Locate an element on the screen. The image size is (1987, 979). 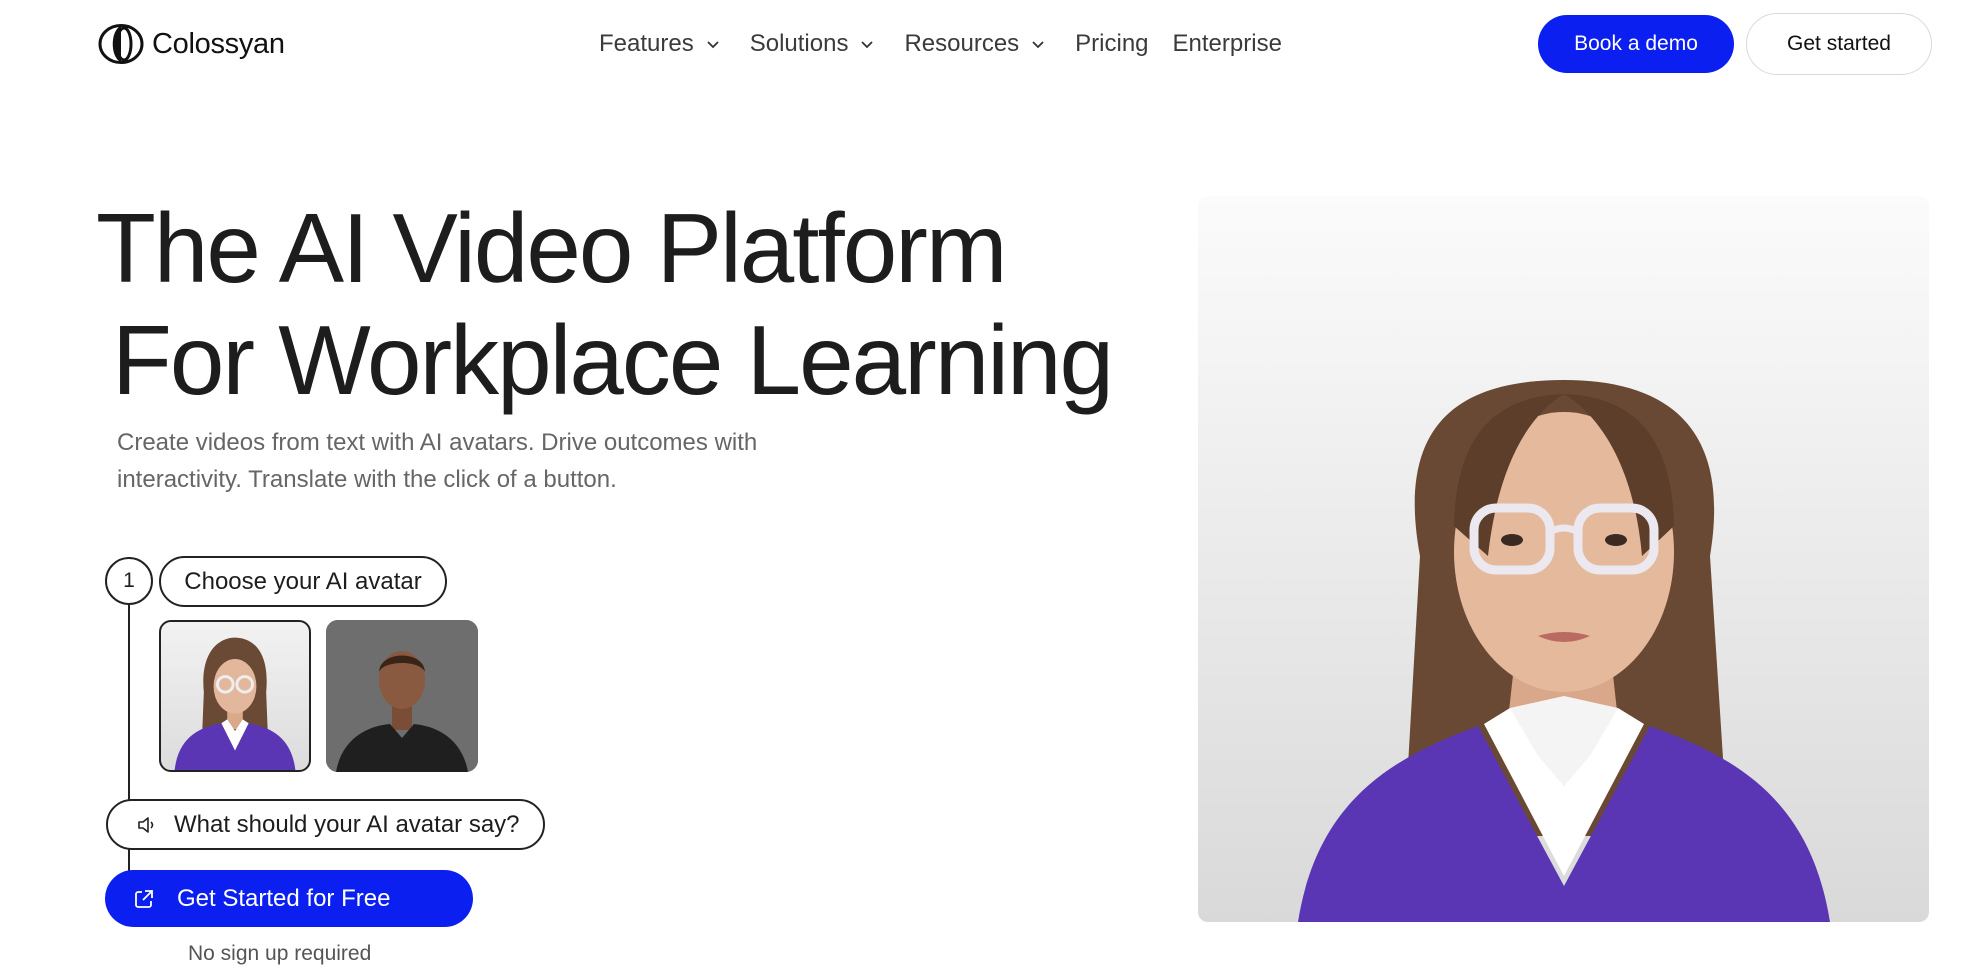
menu-resources-label: Resources is located at coordinates (962, 43).